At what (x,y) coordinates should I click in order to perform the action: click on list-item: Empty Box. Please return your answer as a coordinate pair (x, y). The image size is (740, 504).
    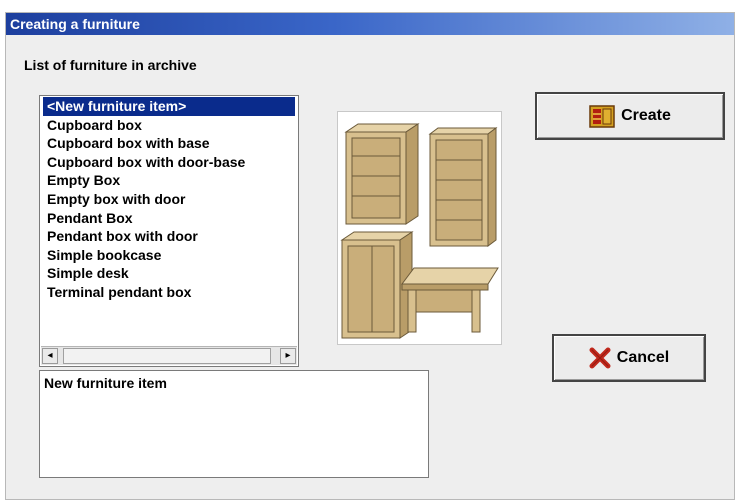
    Looking at the image, I should click on (169, 180).